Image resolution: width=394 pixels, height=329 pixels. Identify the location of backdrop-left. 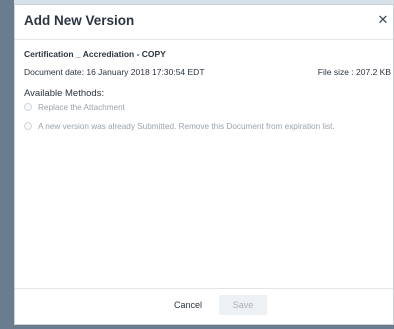
(7, 164).